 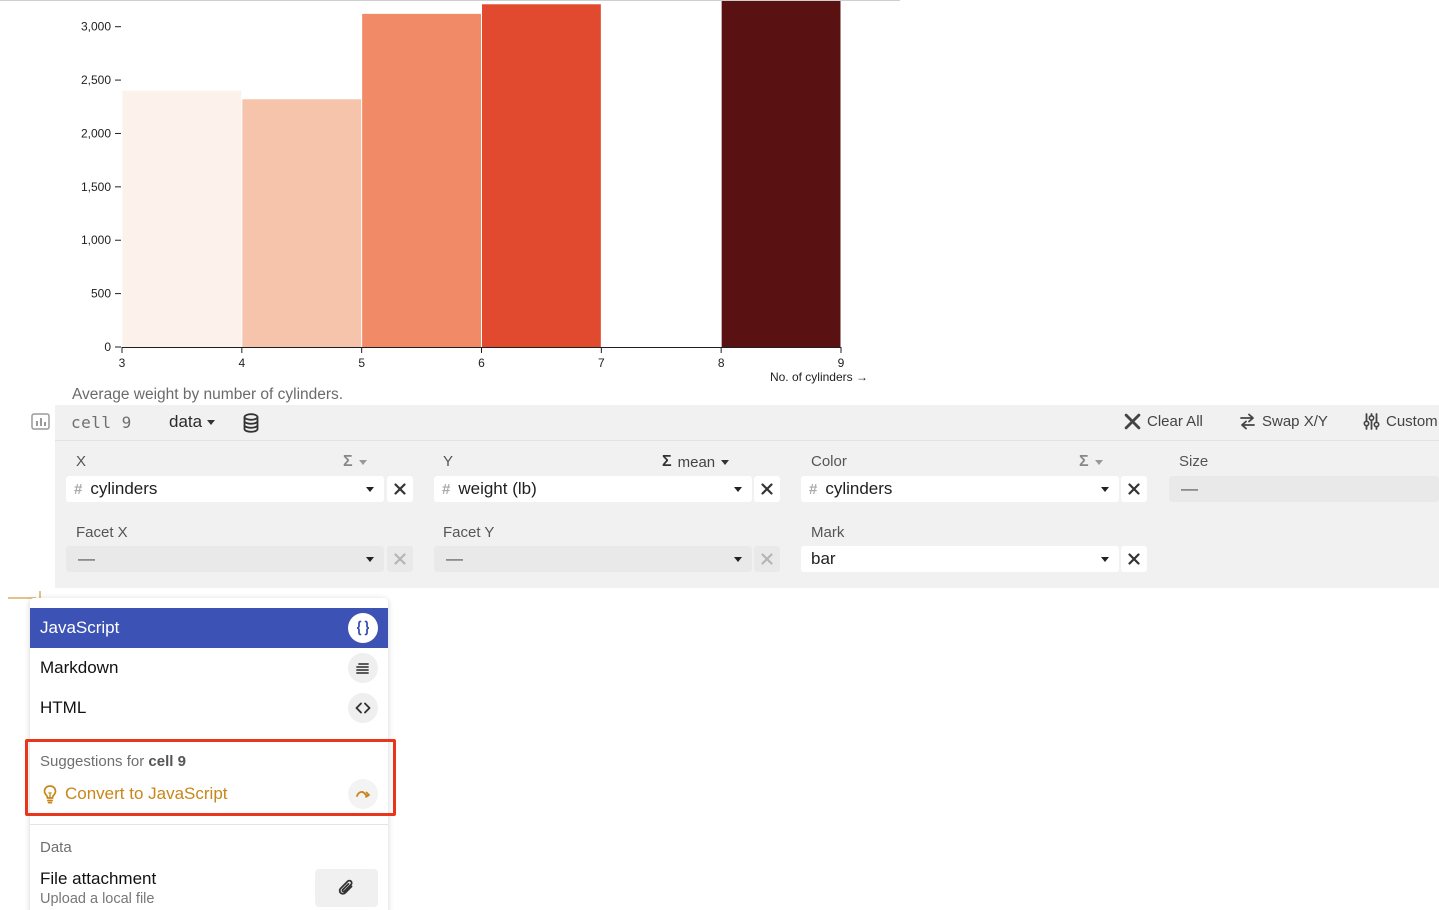 I want to click on color-field-label: Color, so click(x=829, y=461).